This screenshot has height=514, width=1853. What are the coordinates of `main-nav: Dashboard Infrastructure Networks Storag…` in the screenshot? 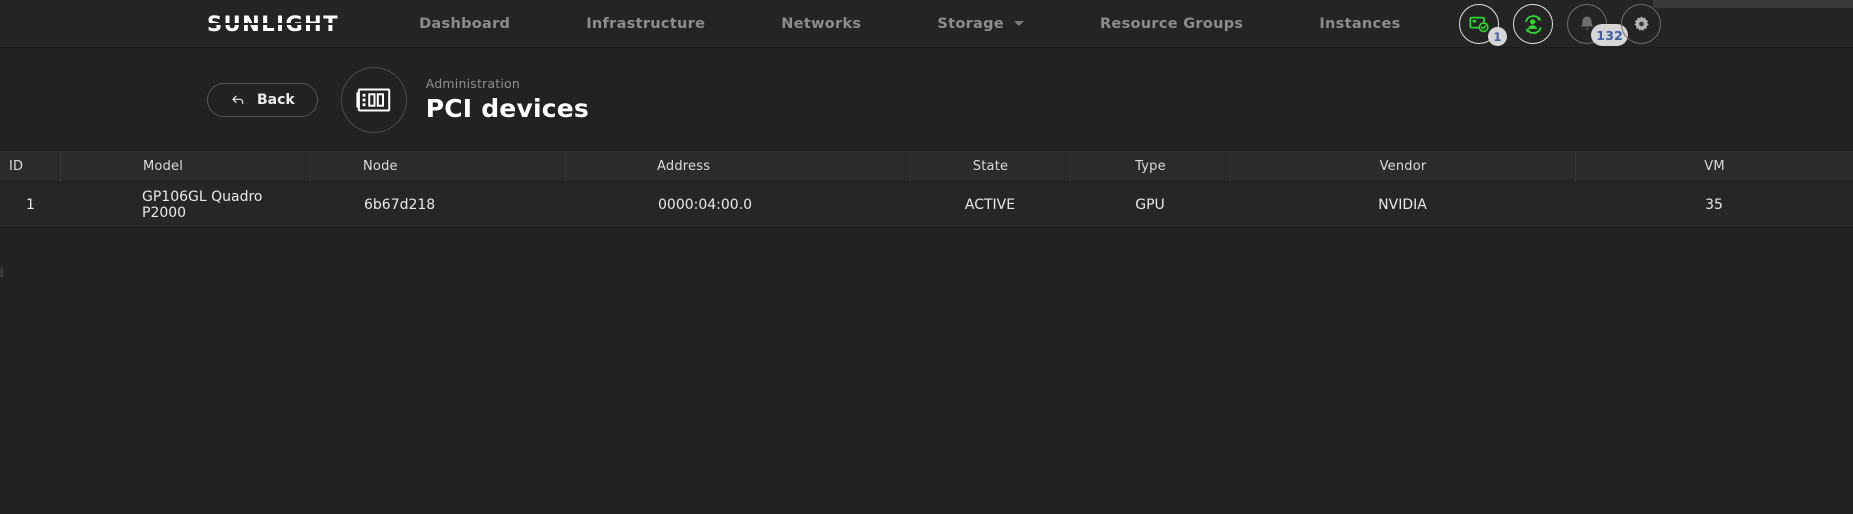 It's located at (909, 24).